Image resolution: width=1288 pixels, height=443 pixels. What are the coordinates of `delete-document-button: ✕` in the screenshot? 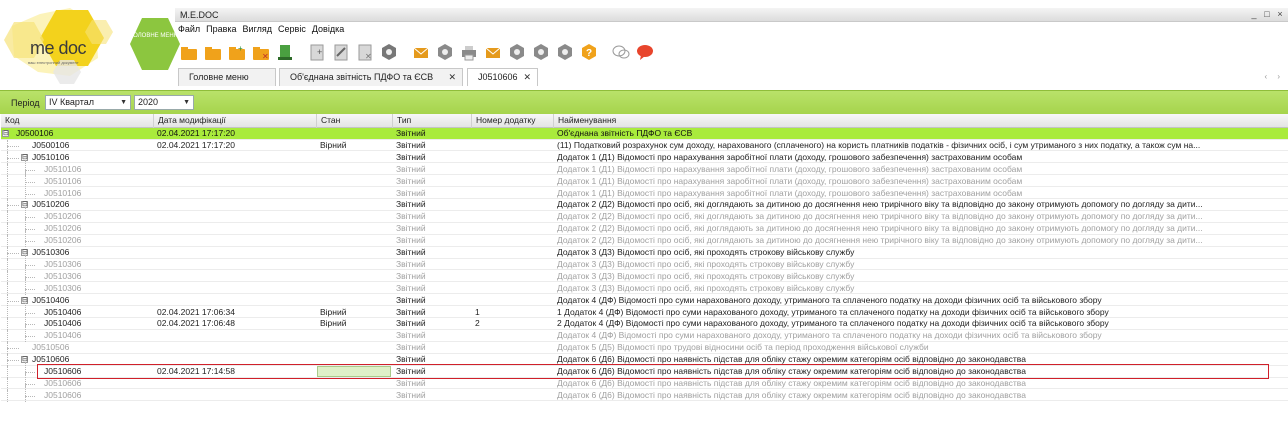 It's located at (365, 52).